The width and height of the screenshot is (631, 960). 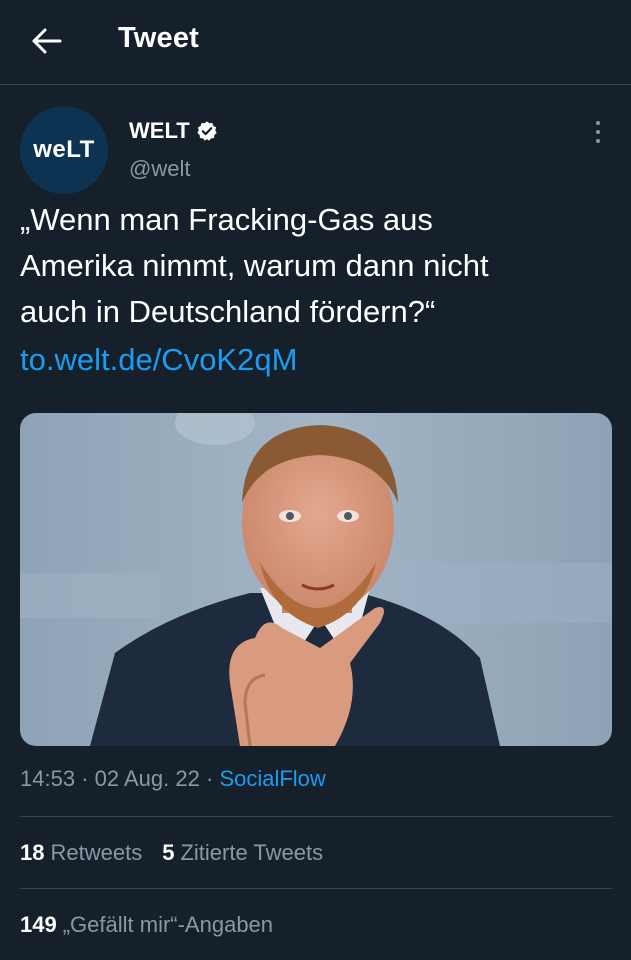 I want to click on author-name: WELT, so click(x=173, y=131).